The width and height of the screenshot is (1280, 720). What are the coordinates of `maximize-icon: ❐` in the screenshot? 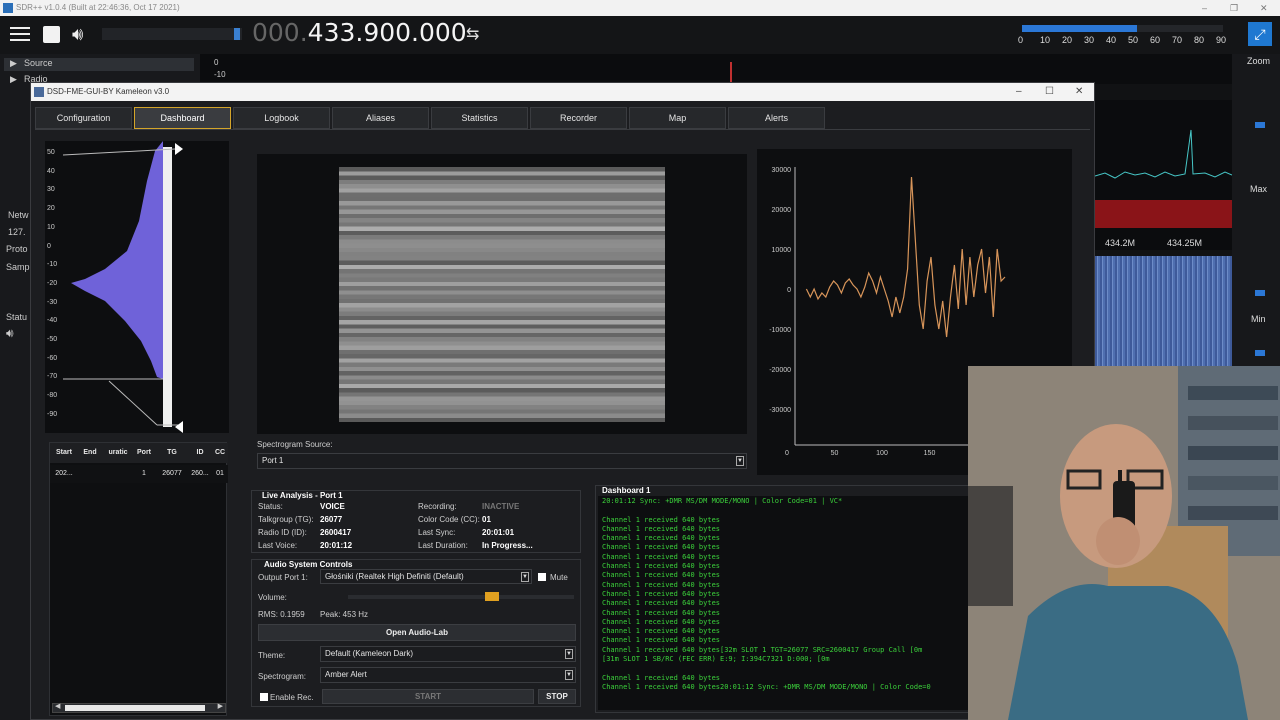 It's located at (1234, 8).